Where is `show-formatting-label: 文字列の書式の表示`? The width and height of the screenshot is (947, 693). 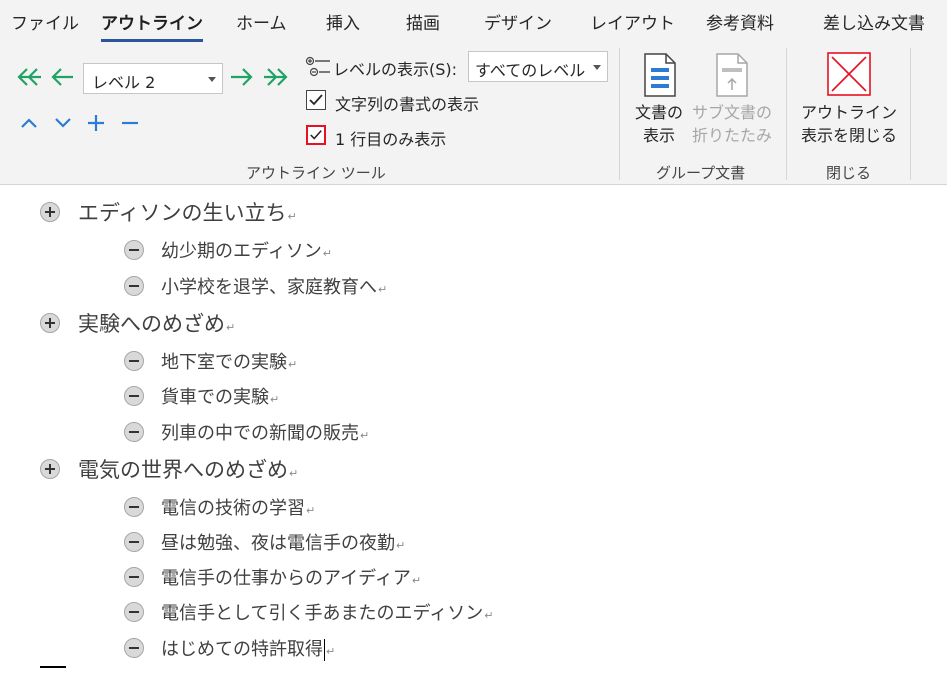 show-formatting-label: 文字列の書式の表示 is located at coordinates (407, 104).